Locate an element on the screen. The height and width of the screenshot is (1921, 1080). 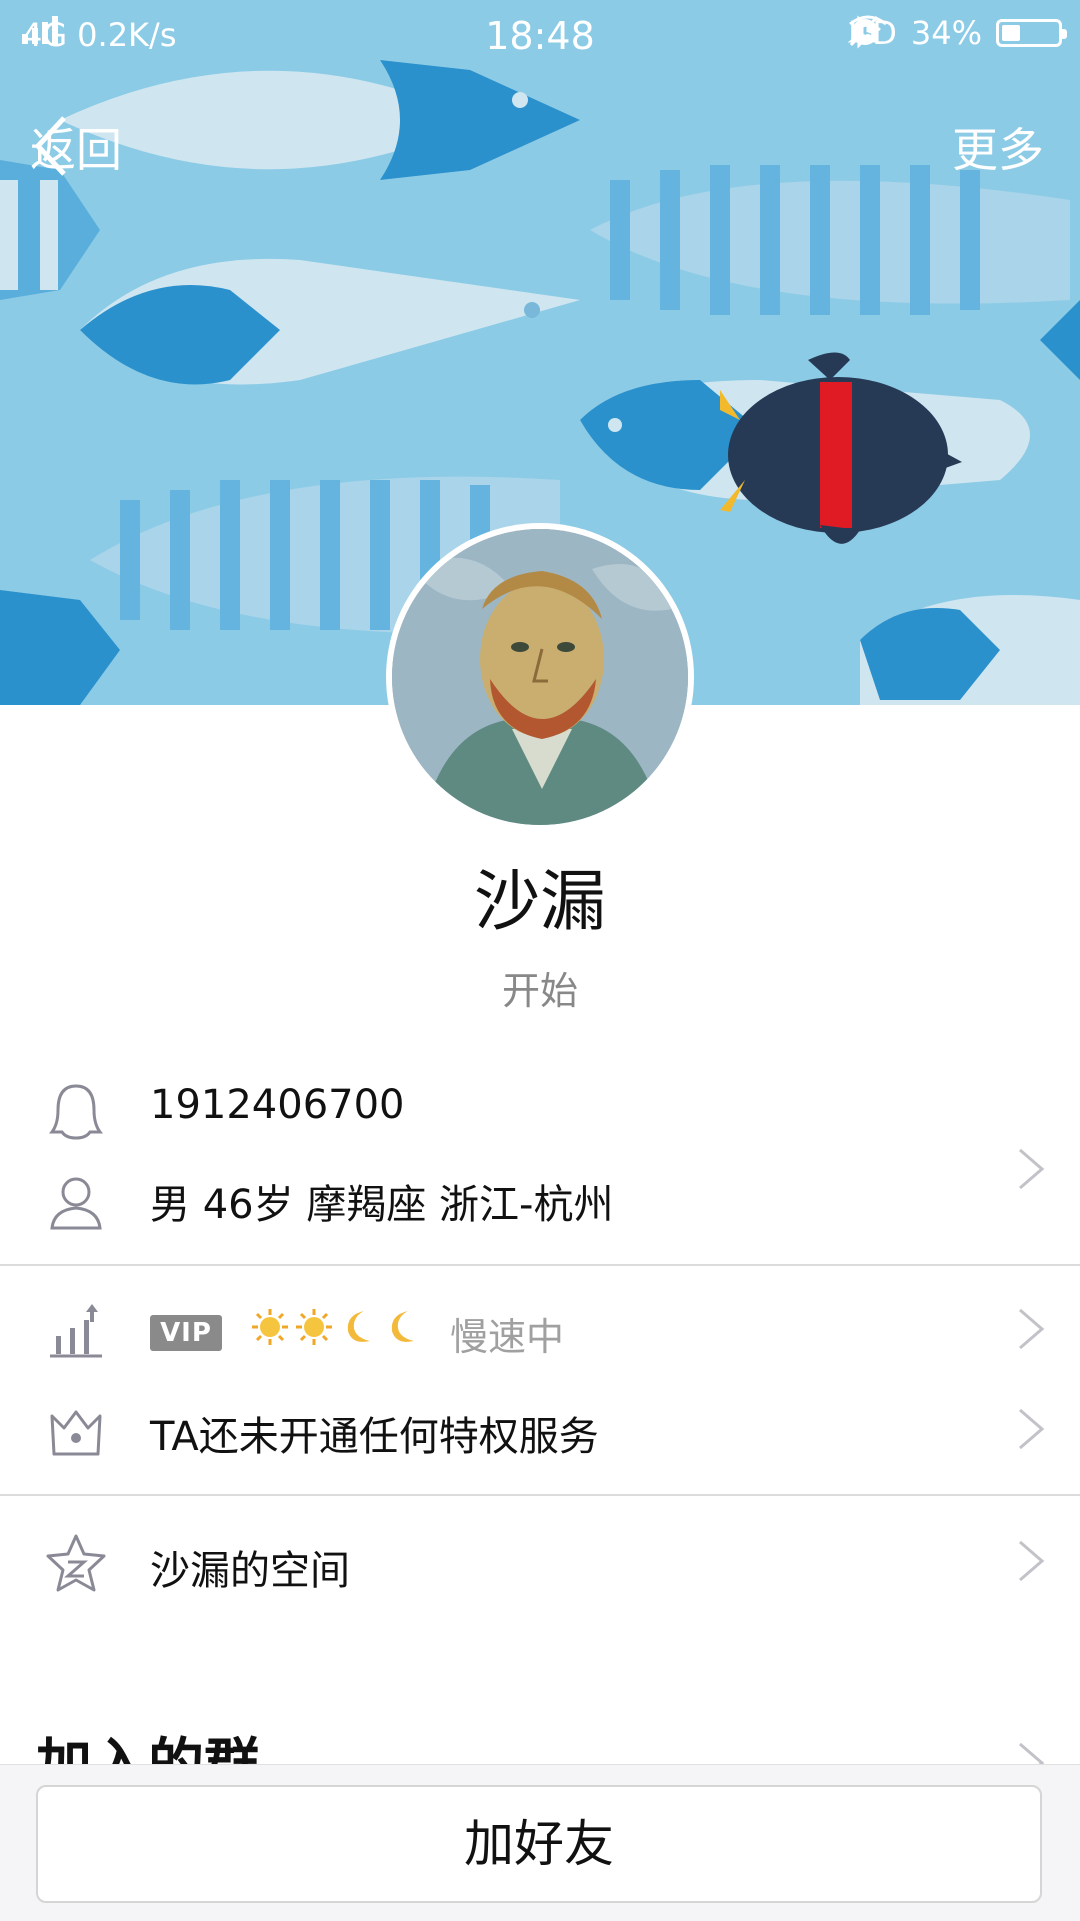
level-chart-icon is located at coordinates (76, 1331).